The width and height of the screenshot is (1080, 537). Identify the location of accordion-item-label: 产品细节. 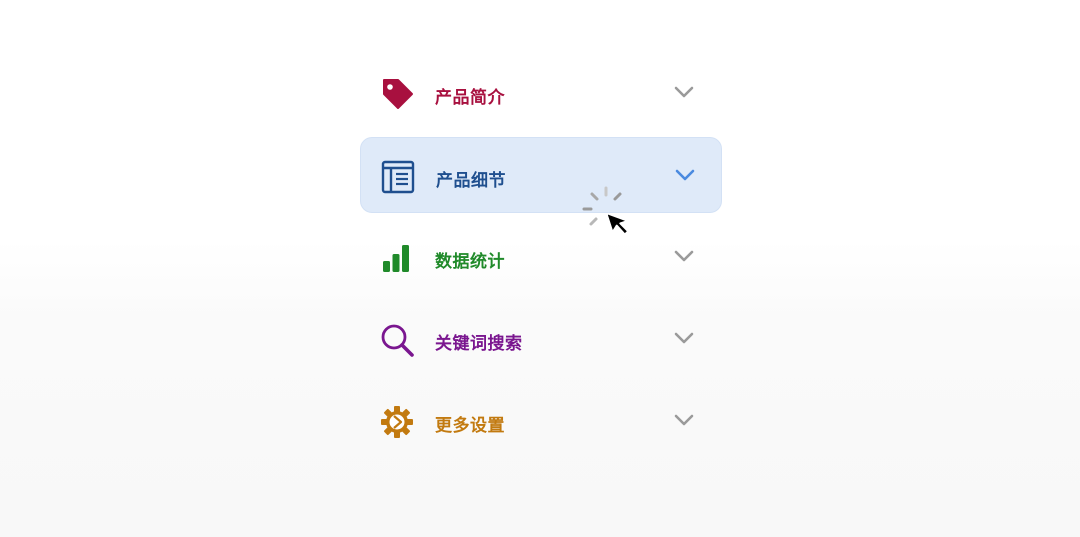
(471, 181).